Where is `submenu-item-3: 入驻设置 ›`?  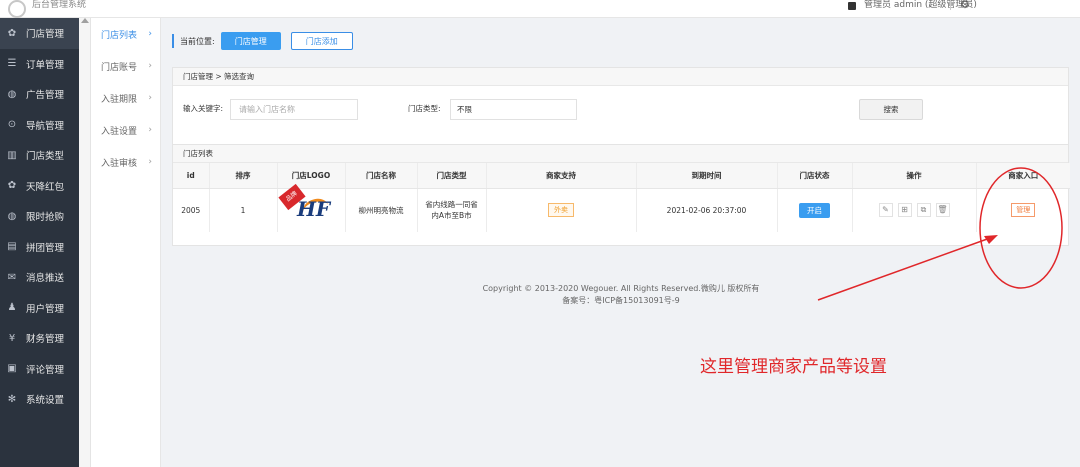
submenu-item-3: 入驻设置 › is located at coordinates (125, 130).